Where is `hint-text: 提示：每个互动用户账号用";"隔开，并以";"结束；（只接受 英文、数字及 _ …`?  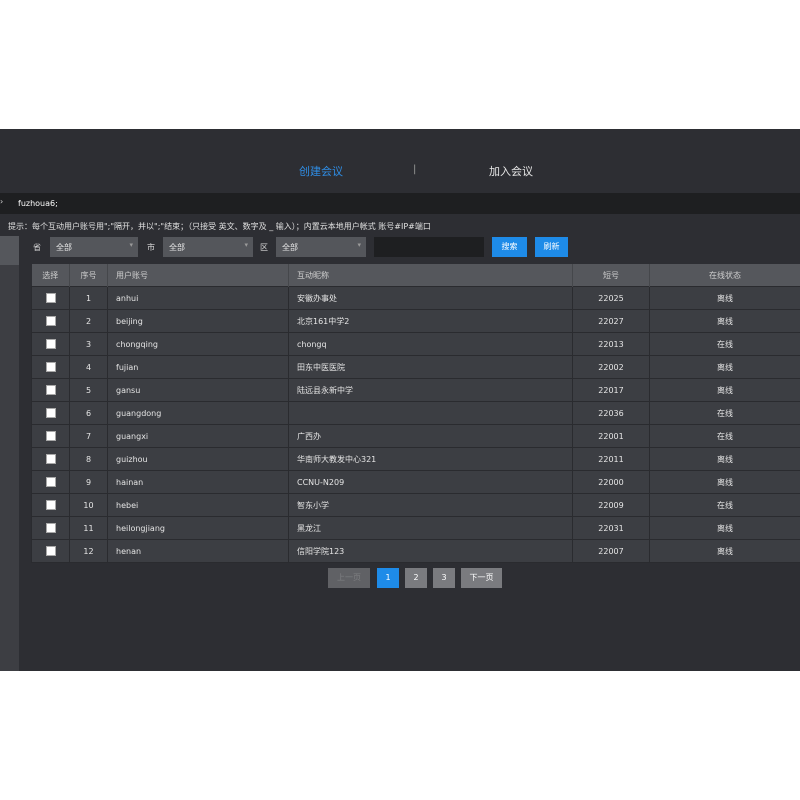
hint-text: 提示：每个互动用户账号用";"隔开，并以";"结束；（只接受 英文、数字及 _ … is located at coordinates (219, 226).